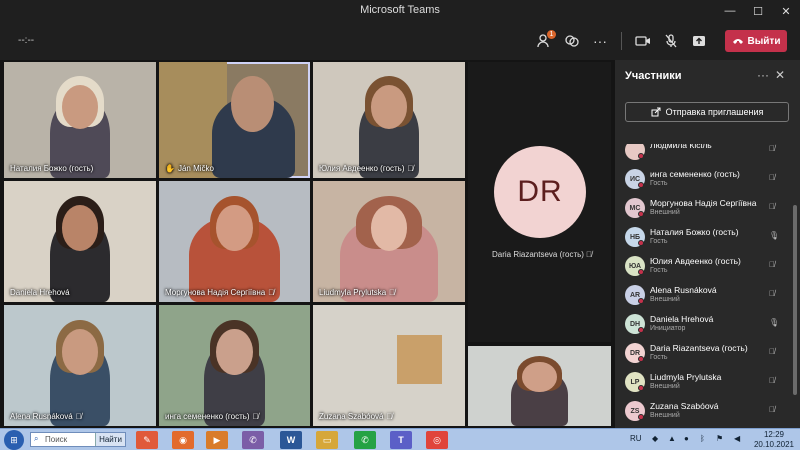  Describe the element at coordinates (699, 41) in the screenshot. I see `share-button` at that location.